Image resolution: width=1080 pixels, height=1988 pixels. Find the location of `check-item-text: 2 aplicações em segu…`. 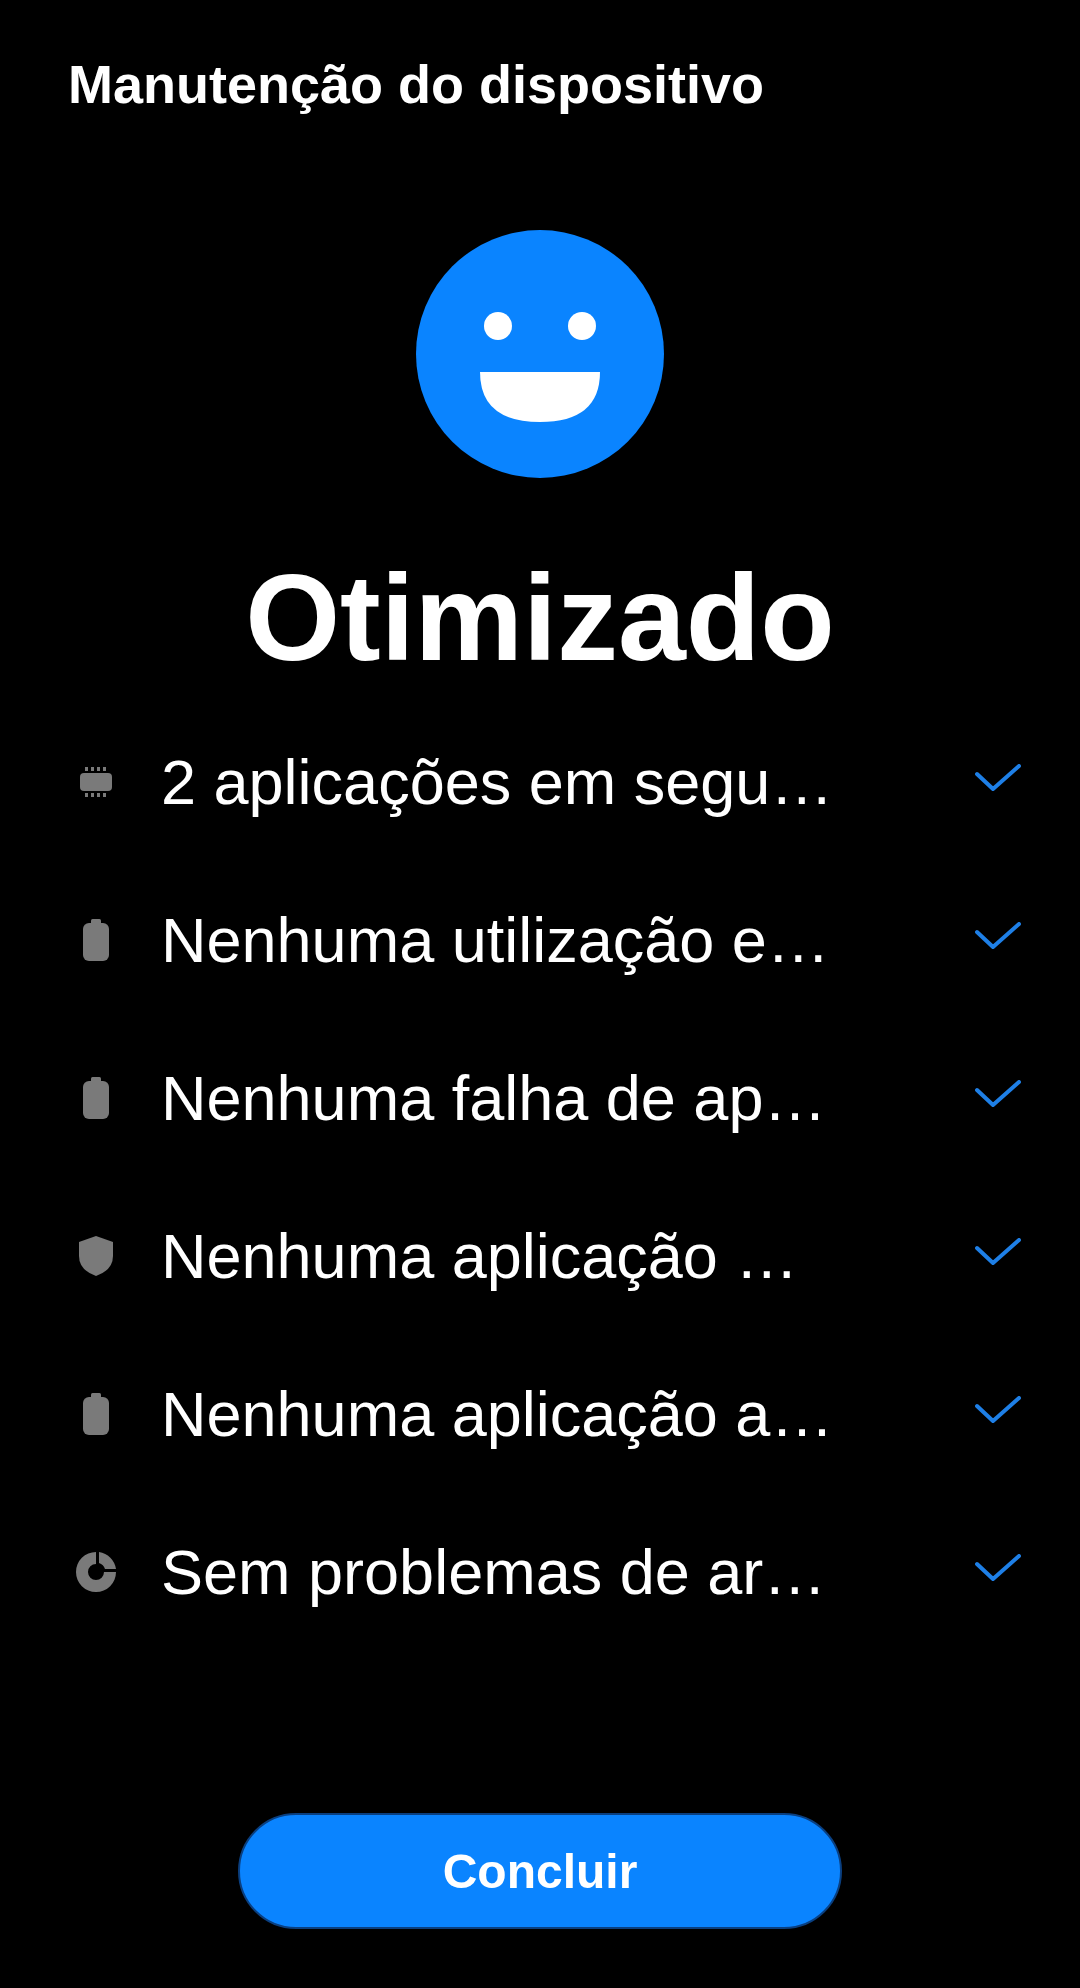

check-item-text: 2 aplicações em segu… is located at coordinates (498, 782).